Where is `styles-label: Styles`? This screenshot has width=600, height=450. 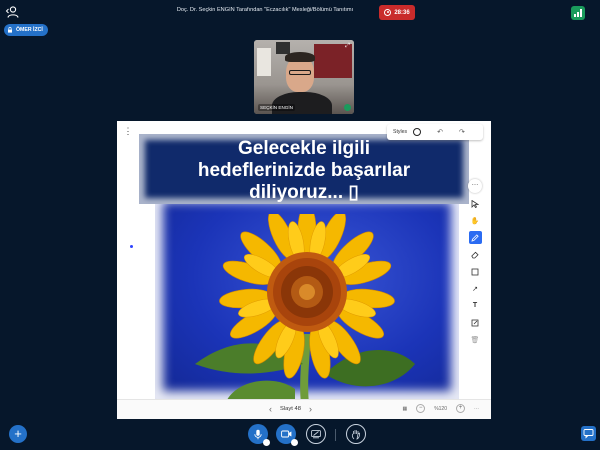
styles-label: Styles is located at coordinates (400, 132).